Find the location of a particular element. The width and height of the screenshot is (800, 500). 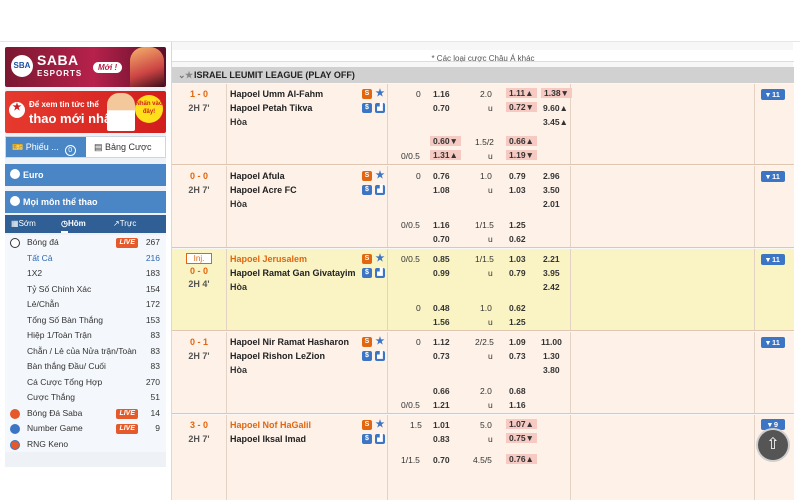

bet-type-all: Tất Cả 216 is located at coordinates (85, 259).